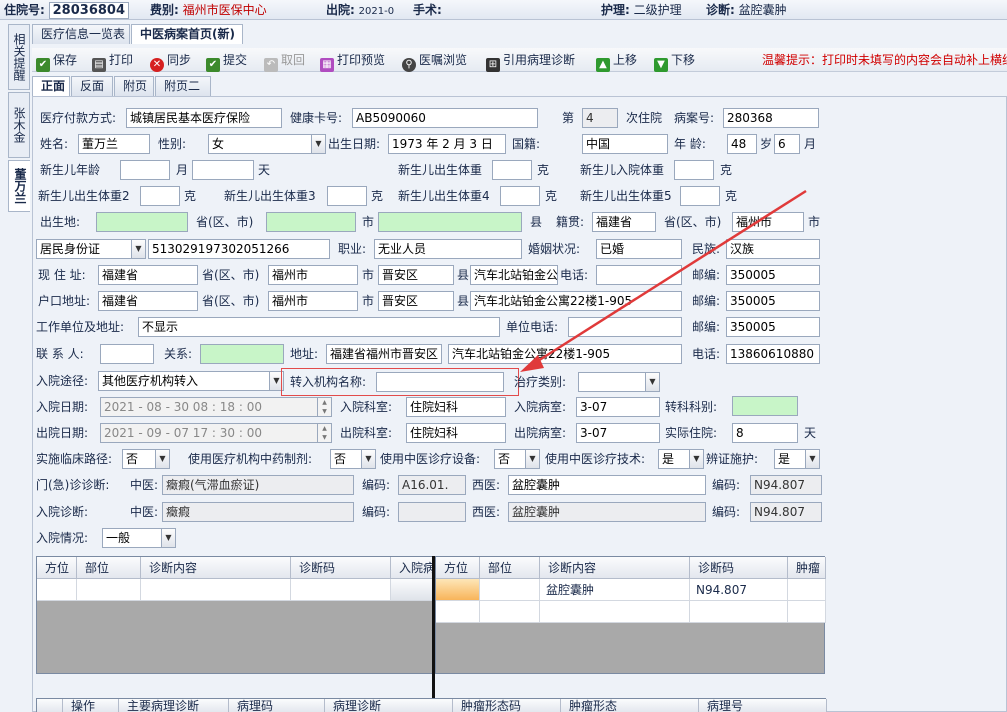 This screenshot has height=712, width=1007. Describe the element at coordinates (663, 280) in the screenshot. I see `annotation-arrow-icon` at that location.